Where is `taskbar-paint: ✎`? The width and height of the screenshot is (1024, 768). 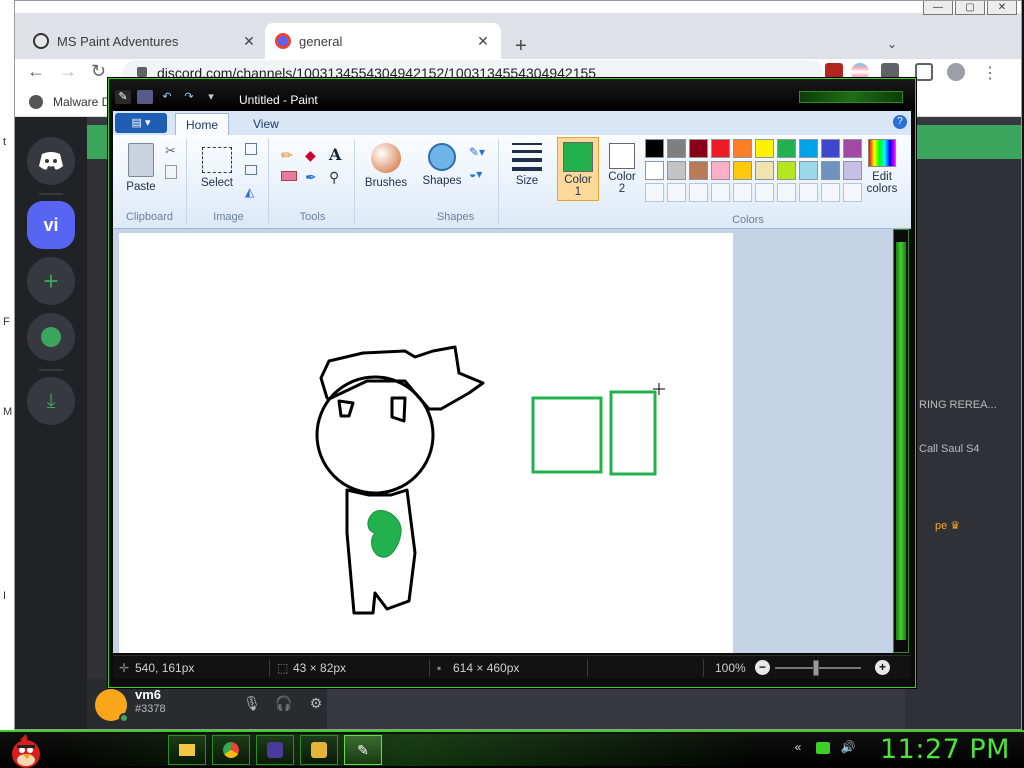 taskbar-paint: ✎ is located at coordinates (363, 750).